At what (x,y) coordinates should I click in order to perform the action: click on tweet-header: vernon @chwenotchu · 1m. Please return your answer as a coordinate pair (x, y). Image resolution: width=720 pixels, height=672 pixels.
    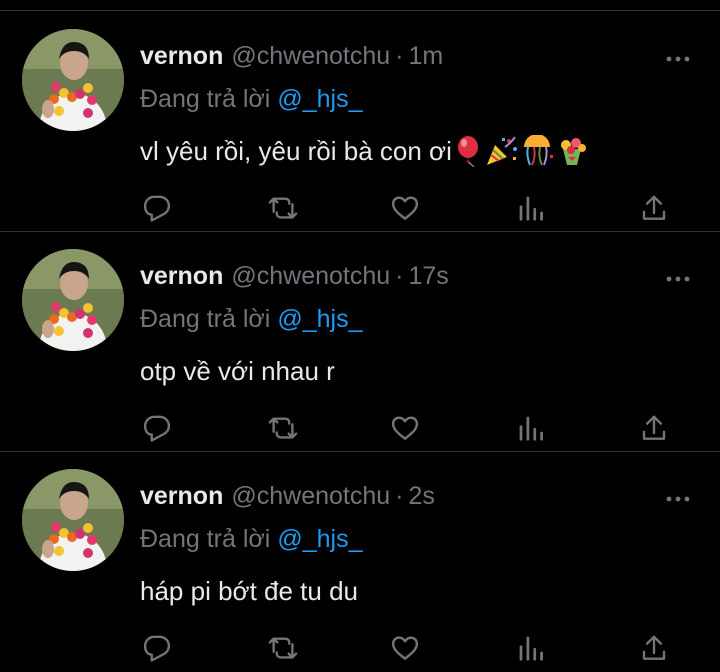
    Looking at the image, I should click on (291, 56).